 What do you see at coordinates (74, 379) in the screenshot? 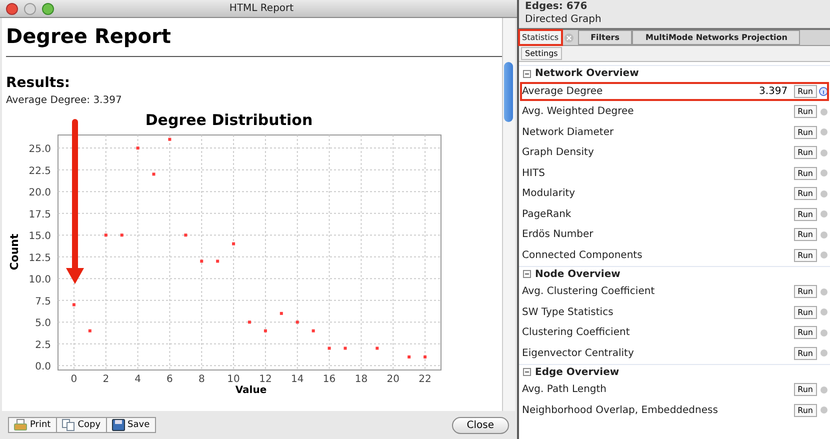
I see `x-tick-label: 0` at bounding box center [74, 379].